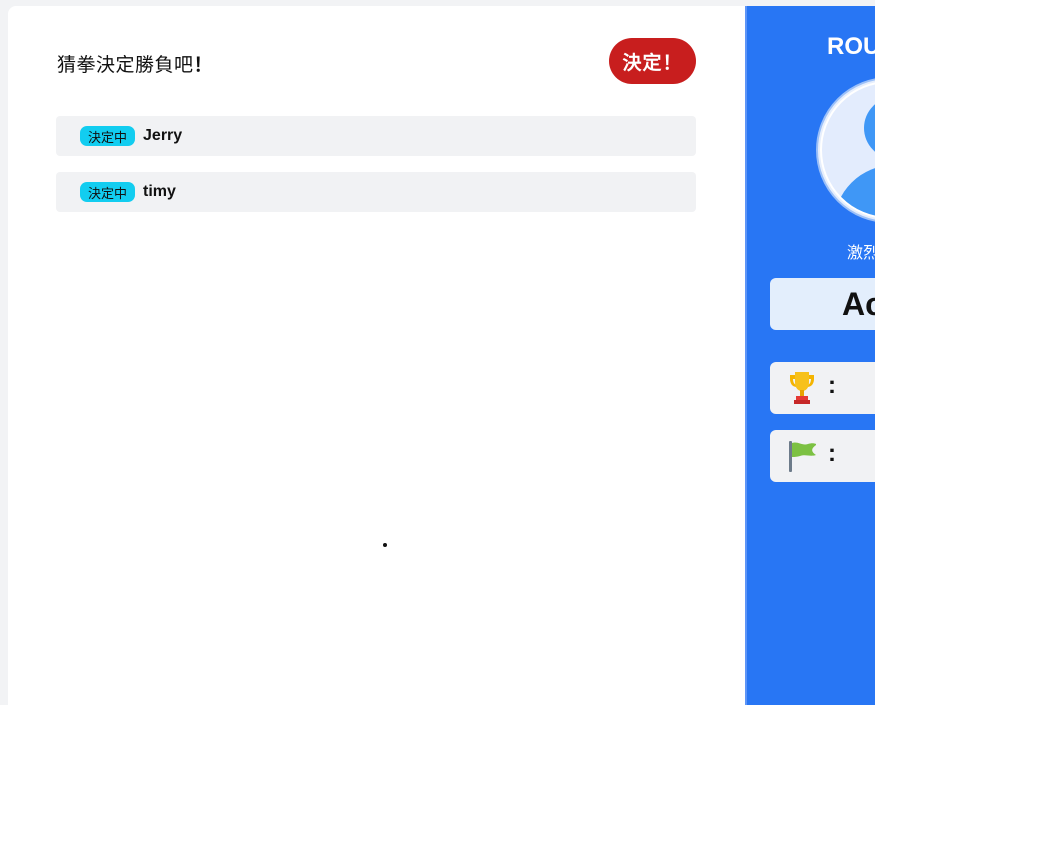 This screenshot has width=1053, height=860. Describe the element at coordinates (822, 388) in the screenshot. I see `wins-stat: :` at that location.